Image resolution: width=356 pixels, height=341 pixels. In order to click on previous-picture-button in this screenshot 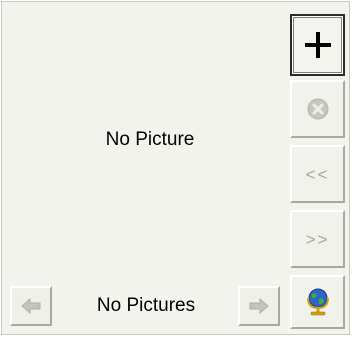, I will do `click(31, 306)`.